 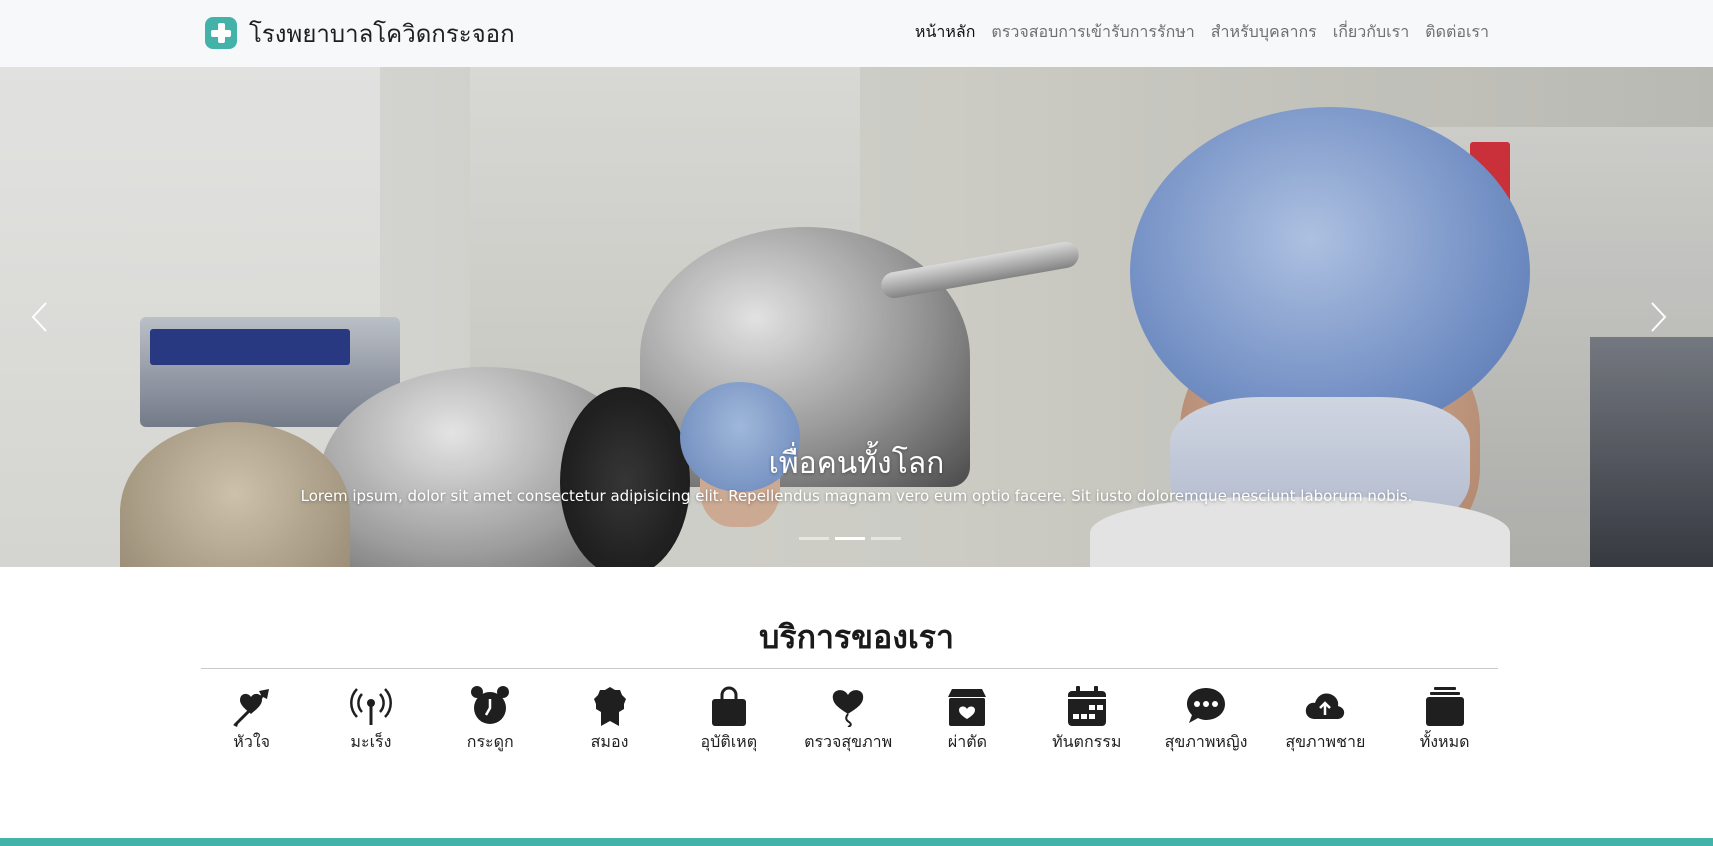 I want to click on collection-icon, so click(x=1445, y=706).